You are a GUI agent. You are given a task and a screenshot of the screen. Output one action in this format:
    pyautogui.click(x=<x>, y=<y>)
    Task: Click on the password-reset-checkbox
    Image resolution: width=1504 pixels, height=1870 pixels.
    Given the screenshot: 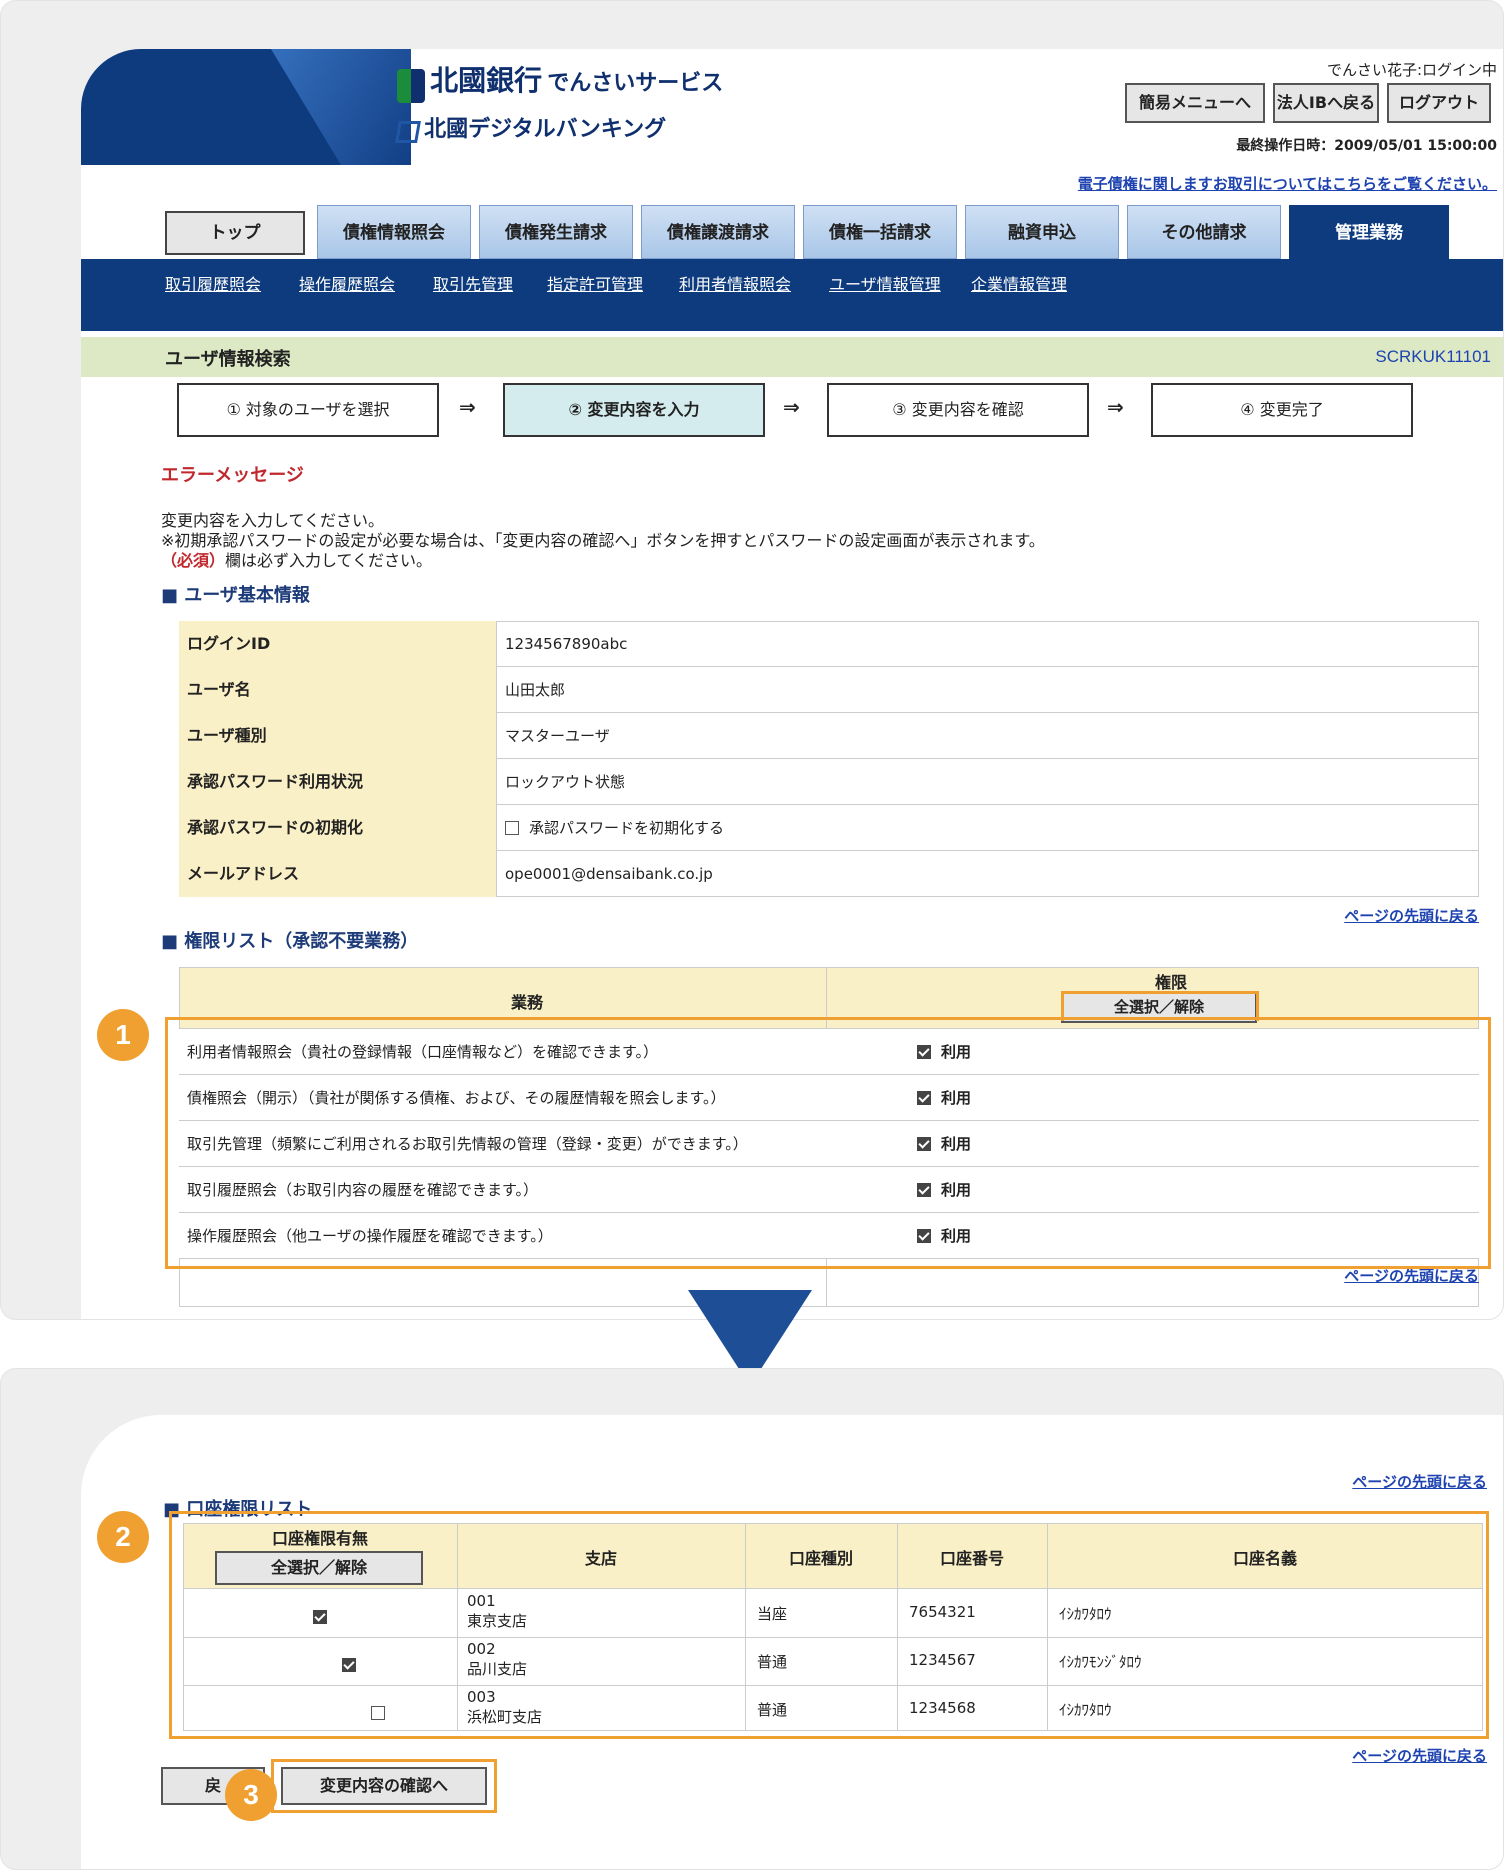 What is the action you would take?
    pyautogui.click(x=512, y=828)
    